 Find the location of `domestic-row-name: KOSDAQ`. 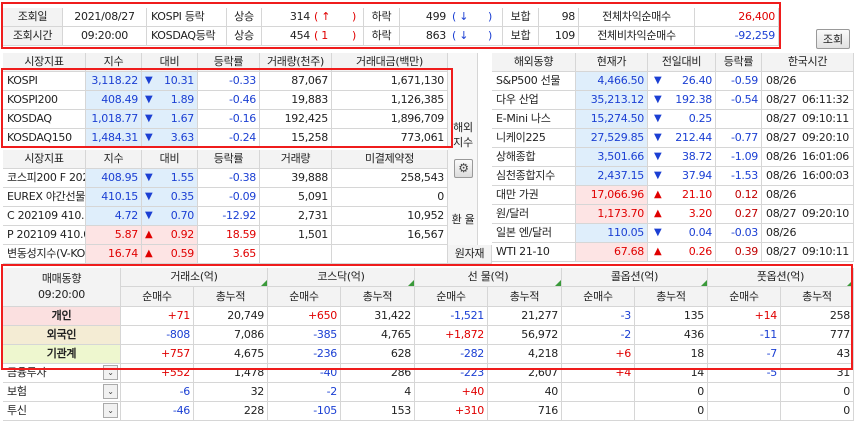

domestic-row-name: KOSDAQ is located at coordinates (44, 119).